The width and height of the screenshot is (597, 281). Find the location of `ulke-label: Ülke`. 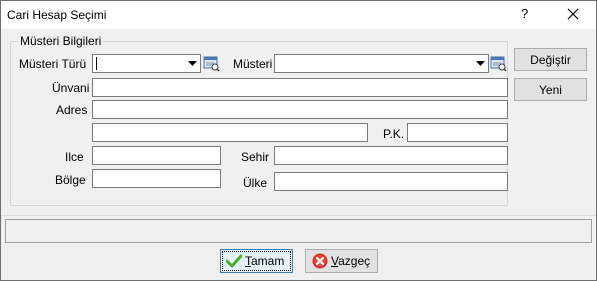

ulke-label: Ülke is located at coordinates (255, 183).